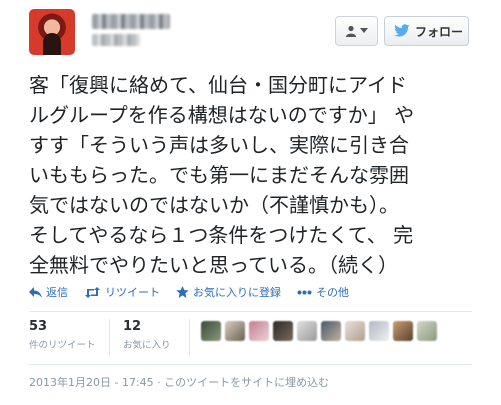  What do you see at coordinates (38, 326) in the screenshot?
I see `retweet-count: 53` at bounding box center [38, 326].